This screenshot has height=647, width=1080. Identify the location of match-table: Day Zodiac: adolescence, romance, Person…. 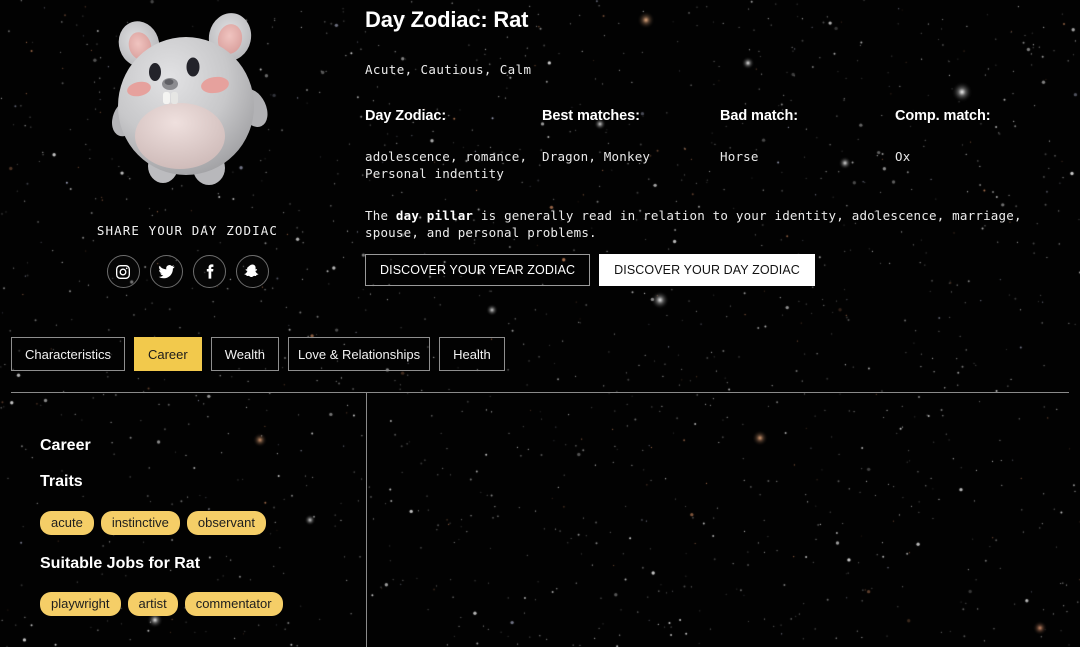
(720, 148).